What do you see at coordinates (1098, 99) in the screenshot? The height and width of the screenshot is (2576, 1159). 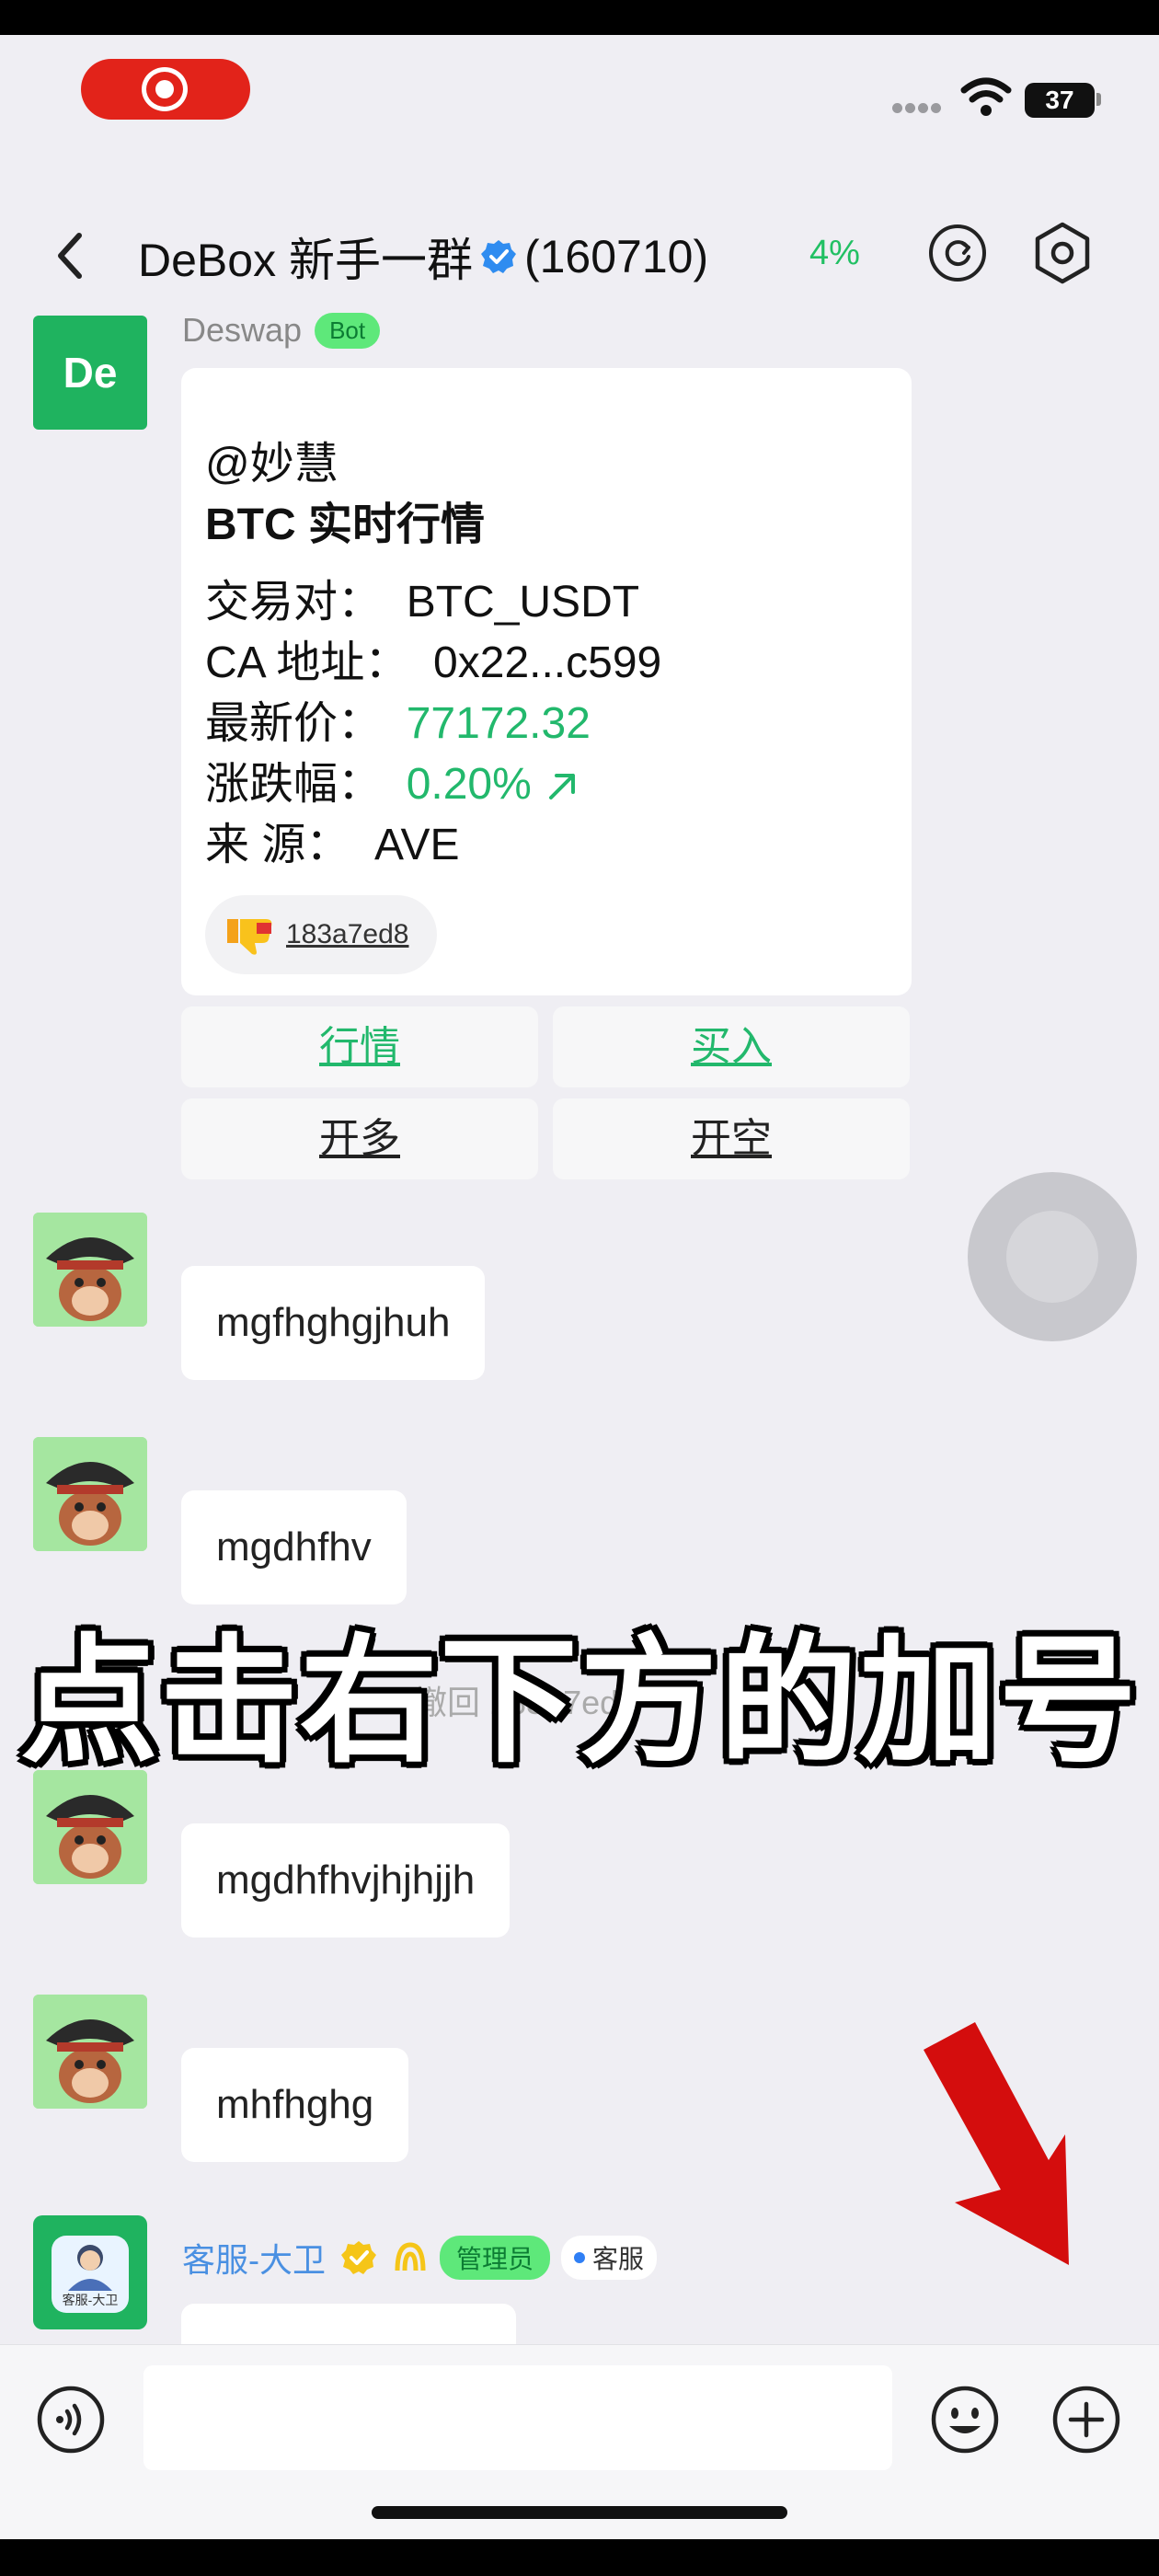 I see `battery-tip` at bounding box center [1098, 99].